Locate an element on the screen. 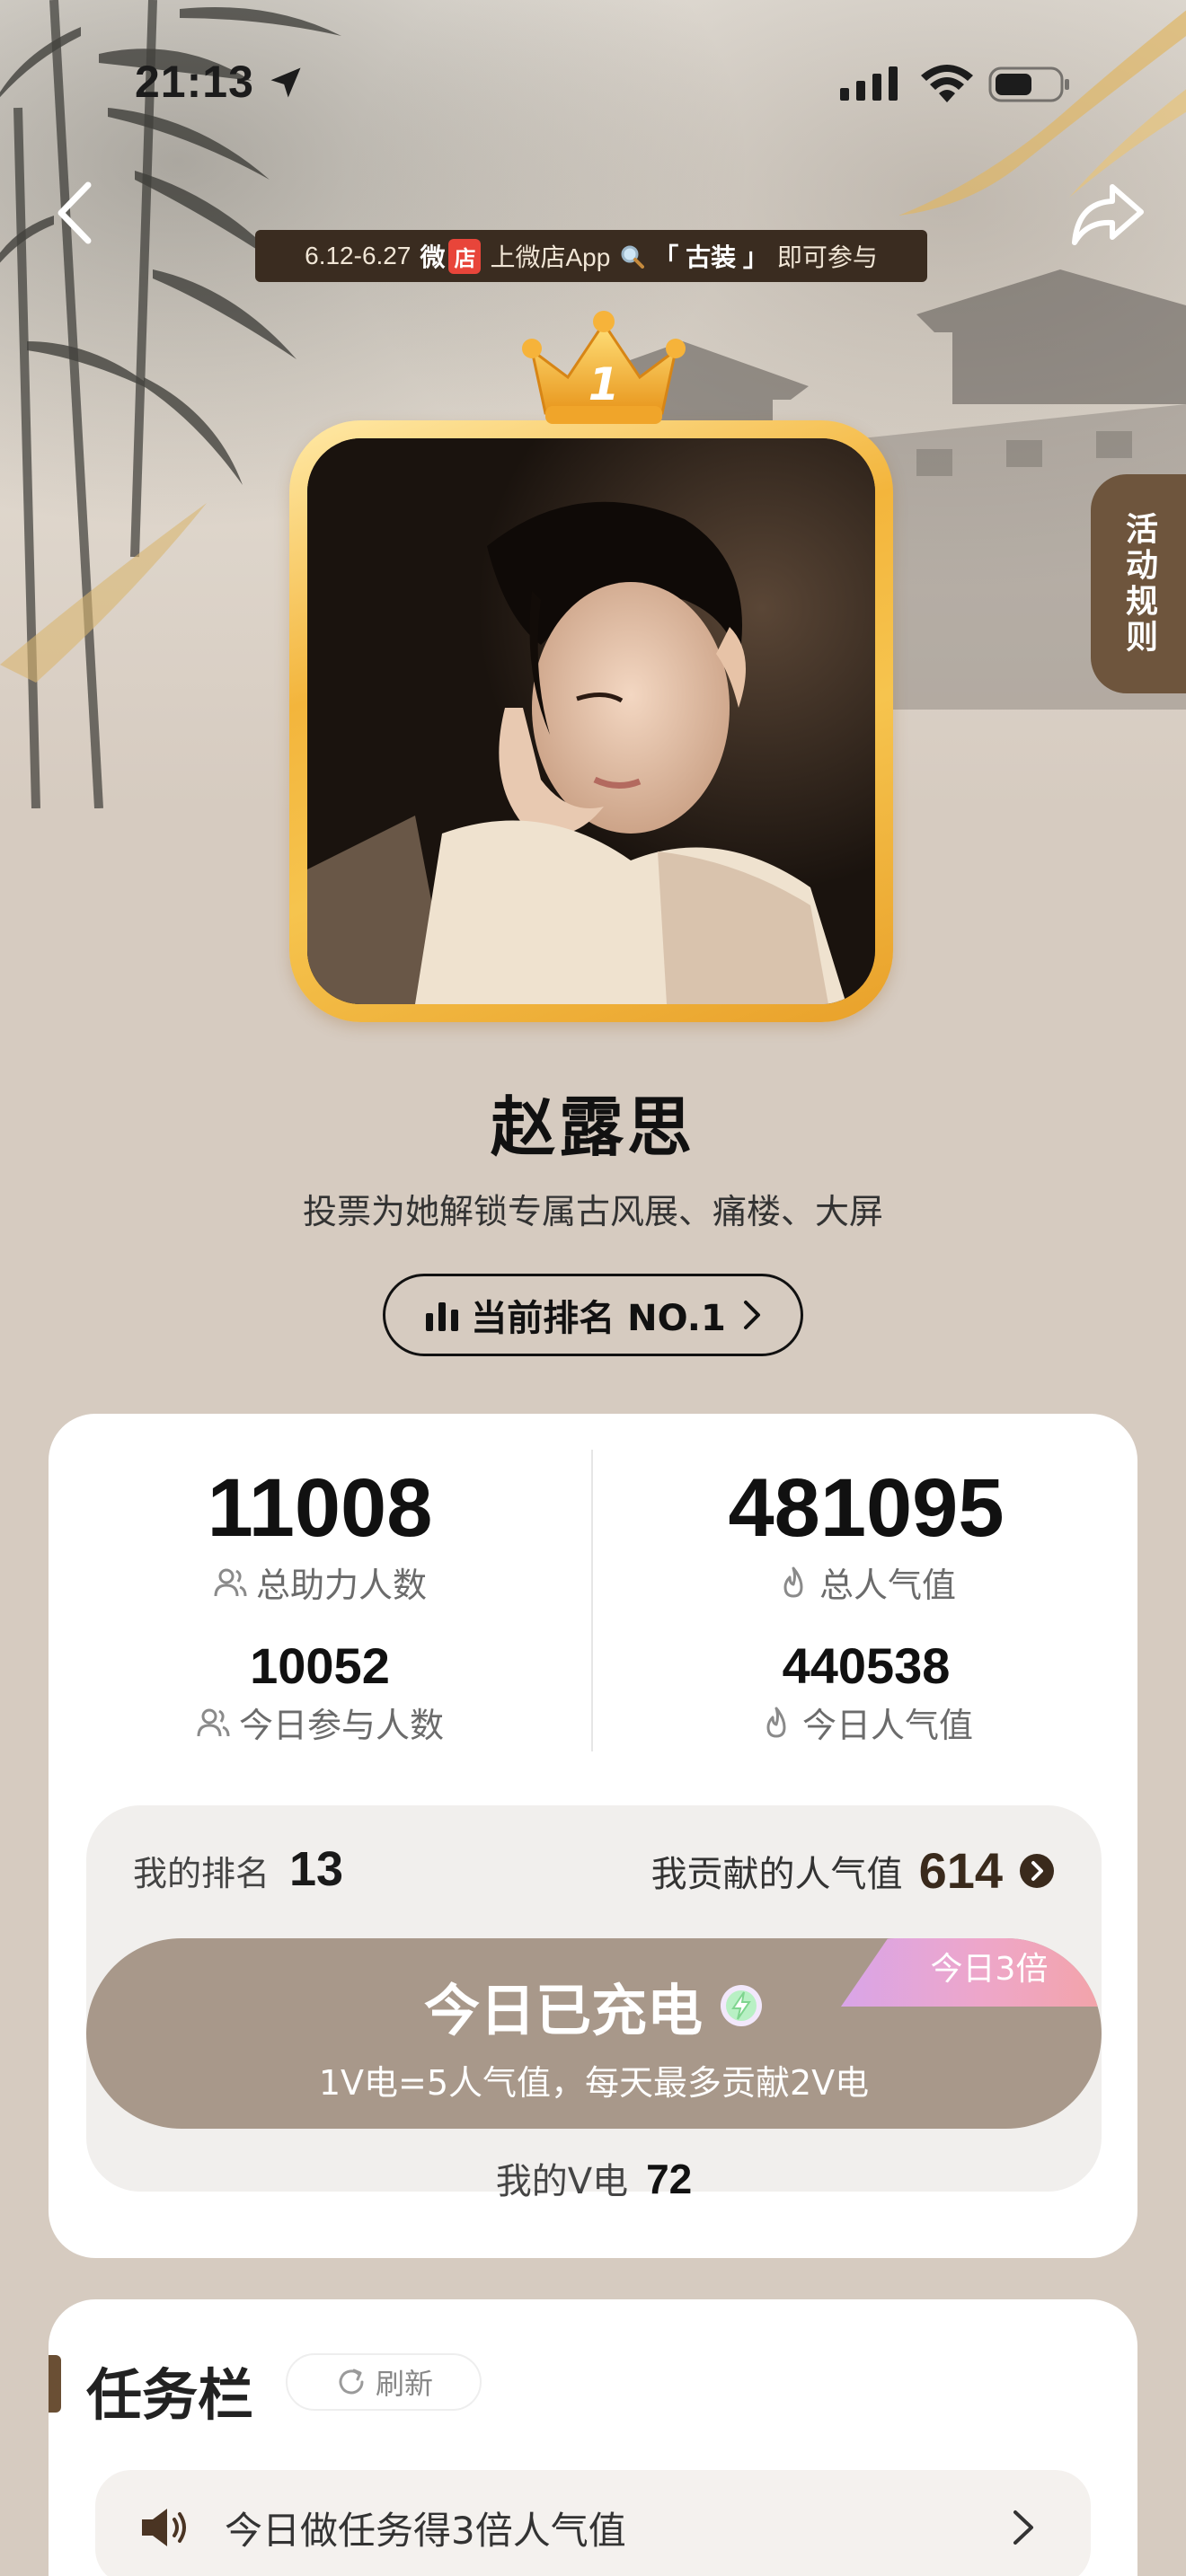 This screenshot has height=2576, width=1186. promo-text2: 即可参与 is located at coordinates (827, 257).